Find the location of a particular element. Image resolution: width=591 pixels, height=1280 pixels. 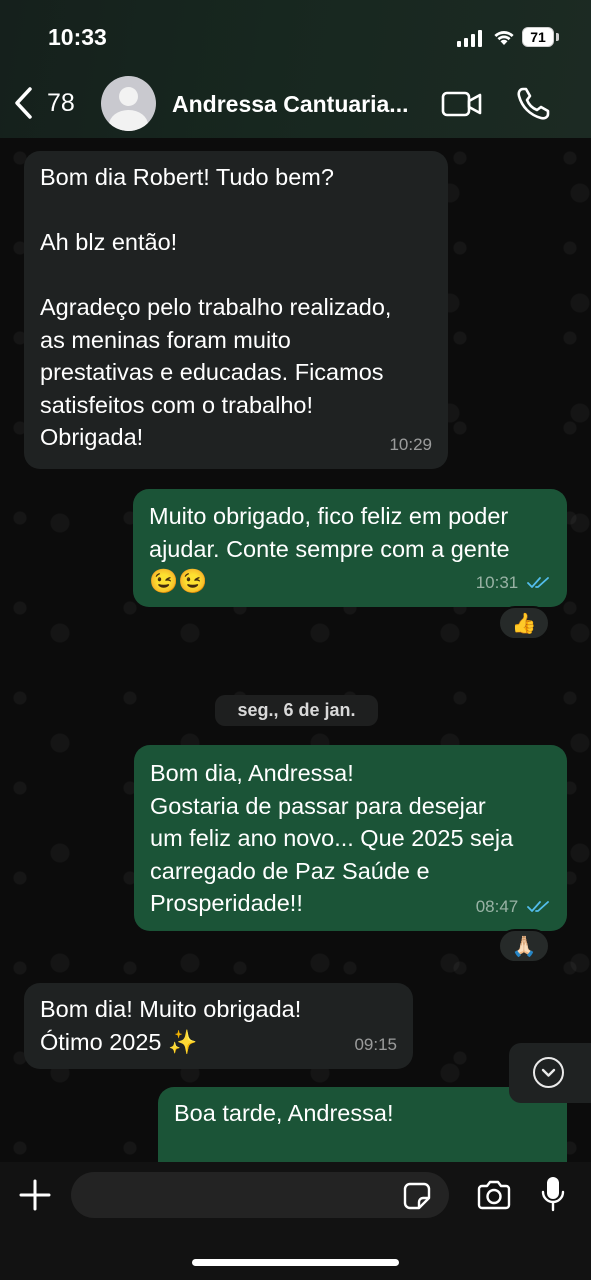

sticker-icon is located at coordinates (417, 1196).